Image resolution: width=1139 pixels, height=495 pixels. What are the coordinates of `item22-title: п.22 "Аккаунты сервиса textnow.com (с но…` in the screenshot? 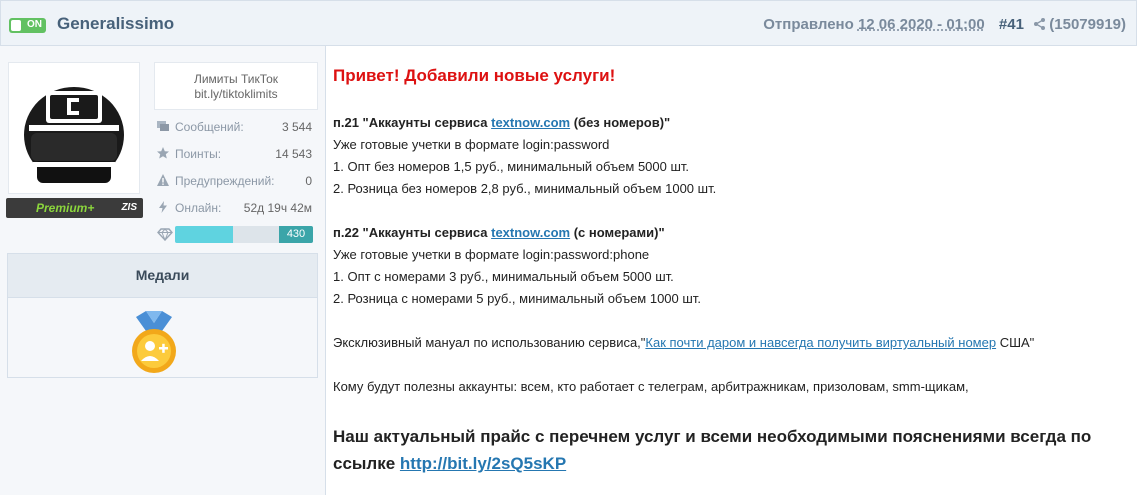 It's located at (499, 232).